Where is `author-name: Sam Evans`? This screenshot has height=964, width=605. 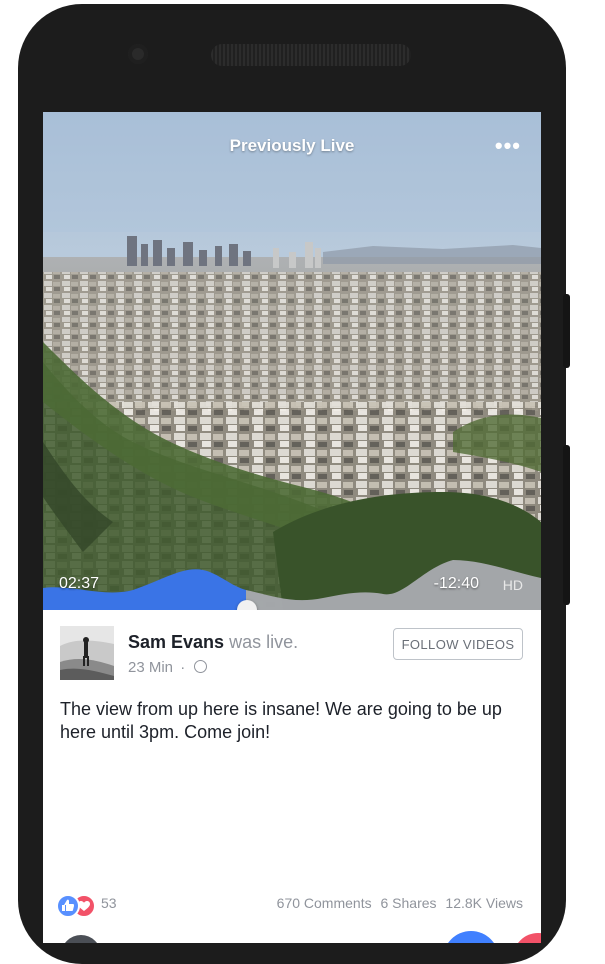 author-name: Sam Evans is located at coordinates (176, 642).